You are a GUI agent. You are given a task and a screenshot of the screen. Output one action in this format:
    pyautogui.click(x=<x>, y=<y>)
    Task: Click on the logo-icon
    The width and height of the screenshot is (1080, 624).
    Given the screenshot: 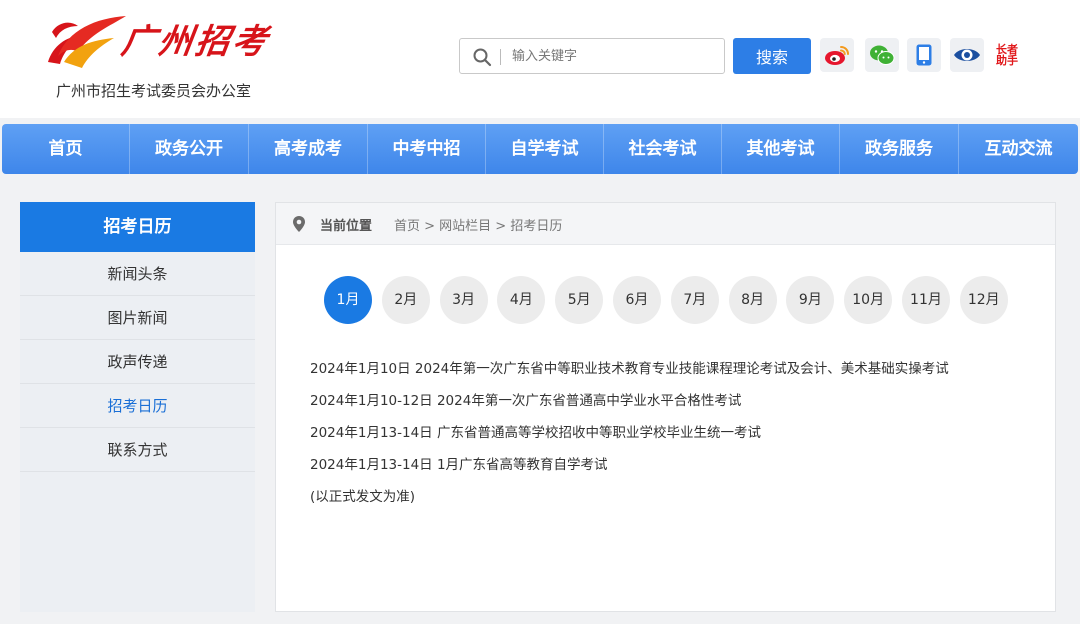 What is the action you would take?
    pyautogui.click(x=86, y=41)
    